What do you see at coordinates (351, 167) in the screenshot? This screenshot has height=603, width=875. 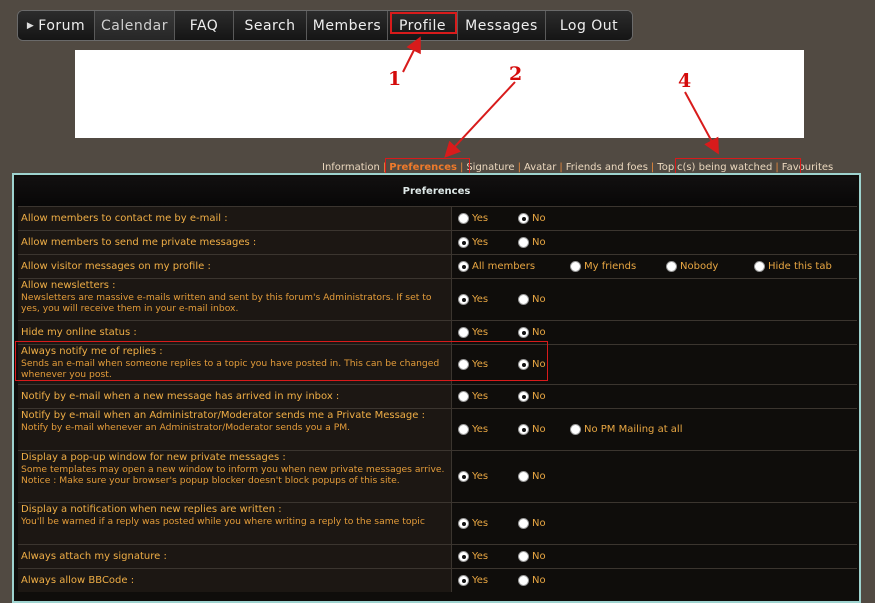 I see `subnav-information: Information` at bounding box center [351, 167].